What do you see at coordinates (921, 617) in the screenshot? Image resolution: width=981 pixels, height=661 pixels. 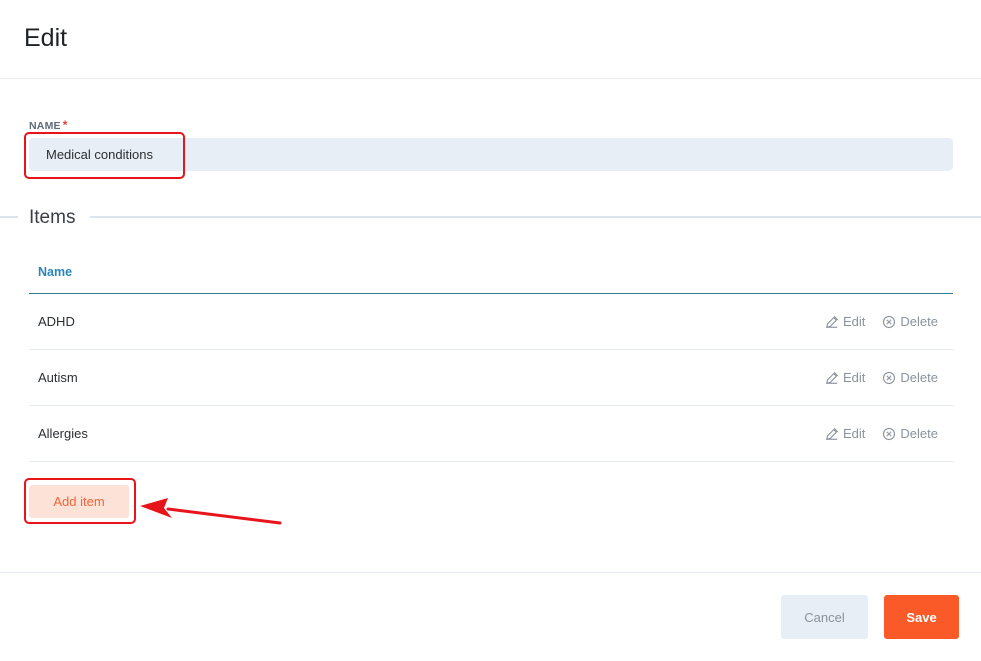 I see `save-button: Save` at bounding box center [921, 617].